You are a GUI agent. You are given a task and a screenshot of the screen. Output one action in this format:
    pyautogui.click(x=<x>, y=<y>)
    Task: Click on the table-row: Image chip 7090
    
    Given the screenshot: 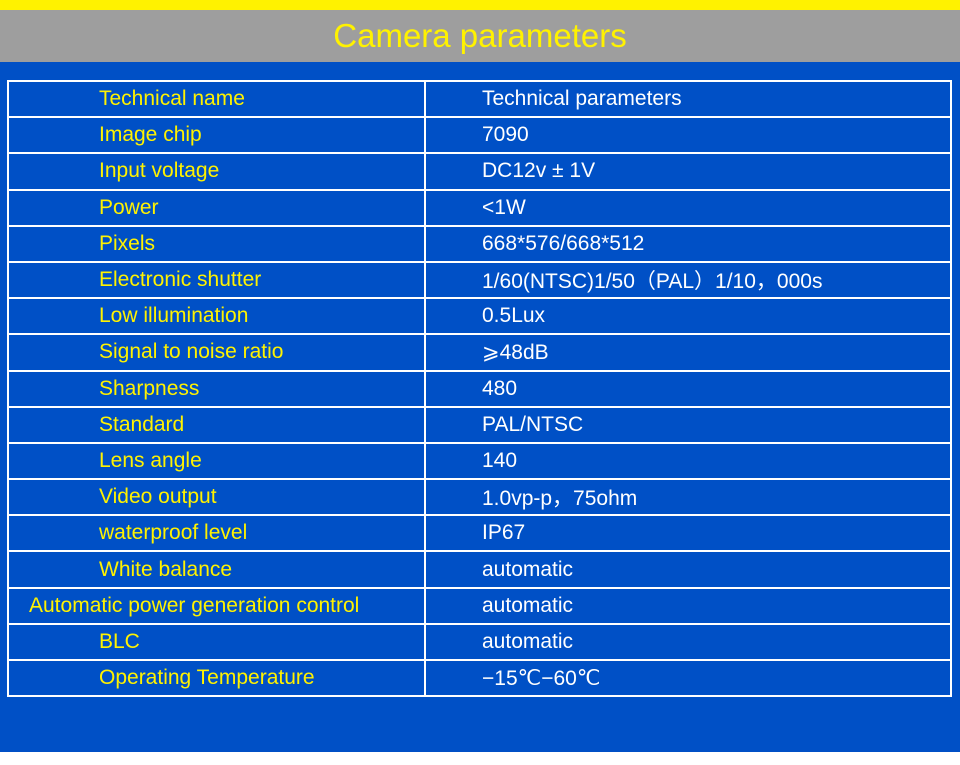 What is the action you would take?
    pyautogui.click(x=479, y=135)
    